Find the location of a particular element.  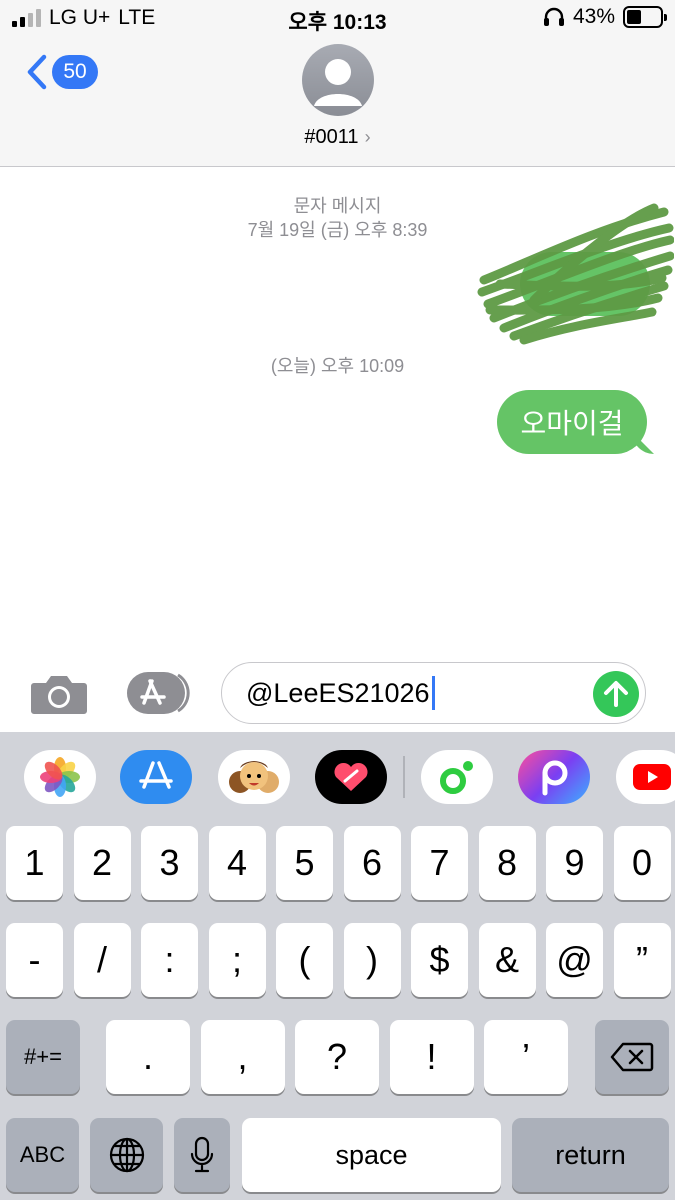

number-key: 1 is located at coordinates (34, 863).